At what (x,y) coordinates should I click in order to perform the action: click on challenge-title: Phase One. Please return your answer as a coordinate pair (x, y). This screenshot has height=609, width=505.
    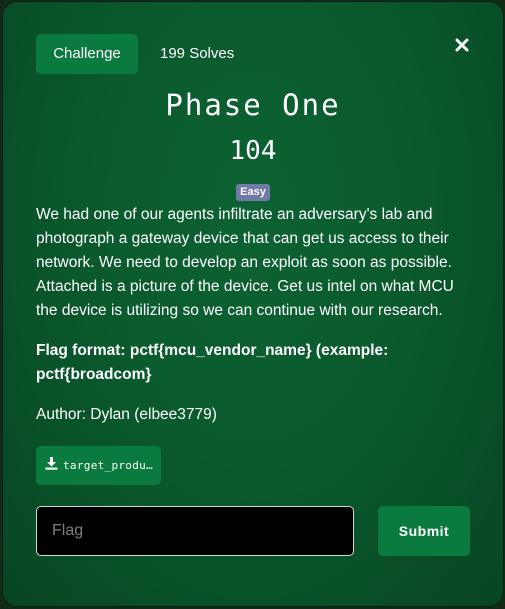
    Looking at the image, I should click on (253, 105).